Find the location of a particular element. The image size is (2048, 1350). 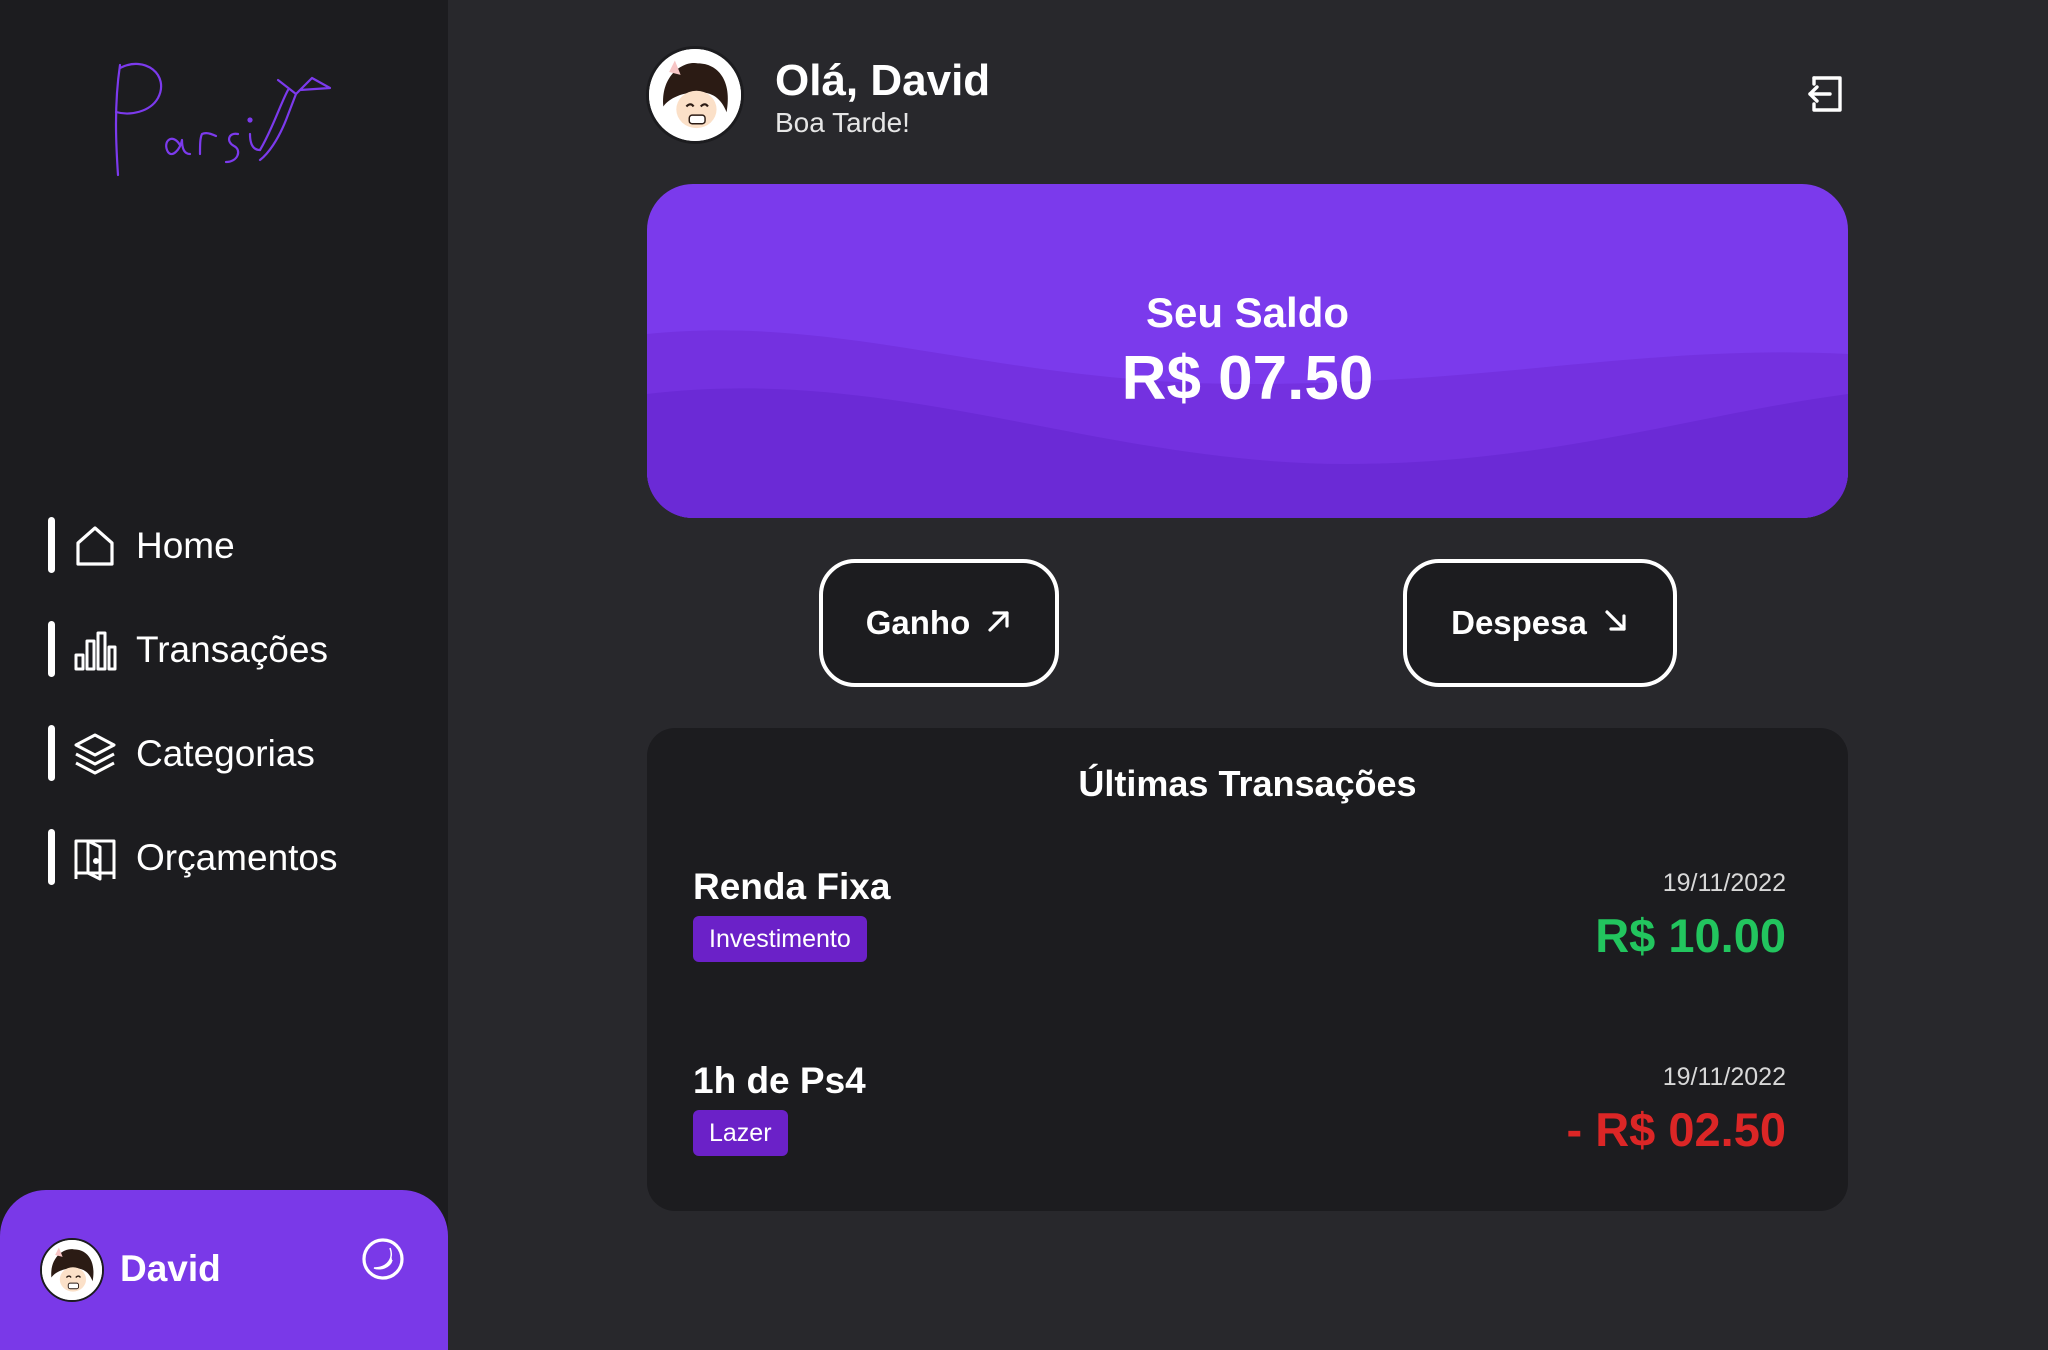

greeting-title: Olá, David is located at coordinates (883, 80).